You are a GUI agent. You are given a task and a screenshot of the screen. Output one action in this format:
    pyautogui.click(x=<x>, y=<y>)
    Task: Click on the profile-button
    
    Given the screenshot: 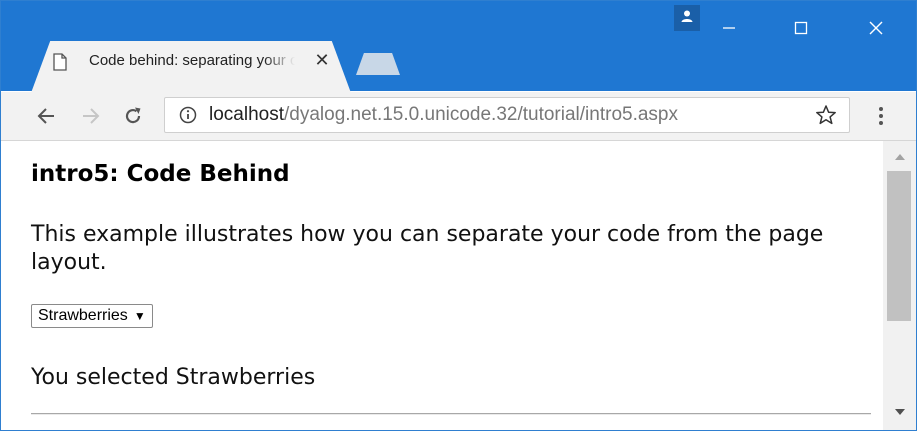 What is the action you would take?
    pyautogui.click(x=687, y=18)
    